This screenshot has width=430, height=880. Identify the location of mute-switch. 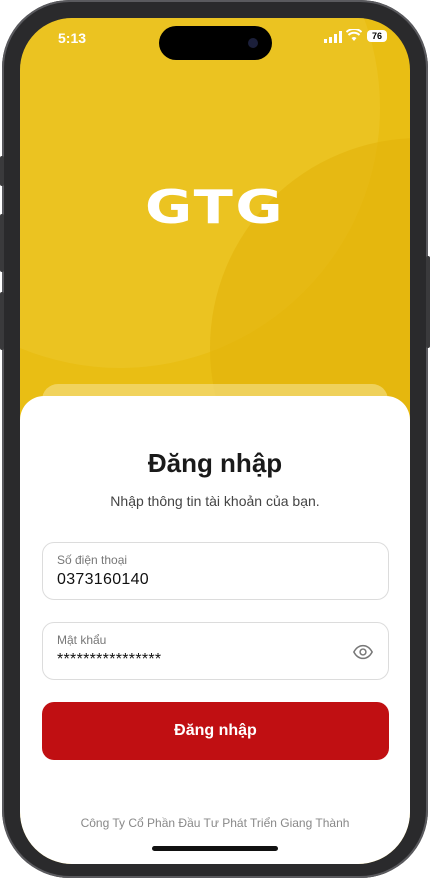
(2, 171).